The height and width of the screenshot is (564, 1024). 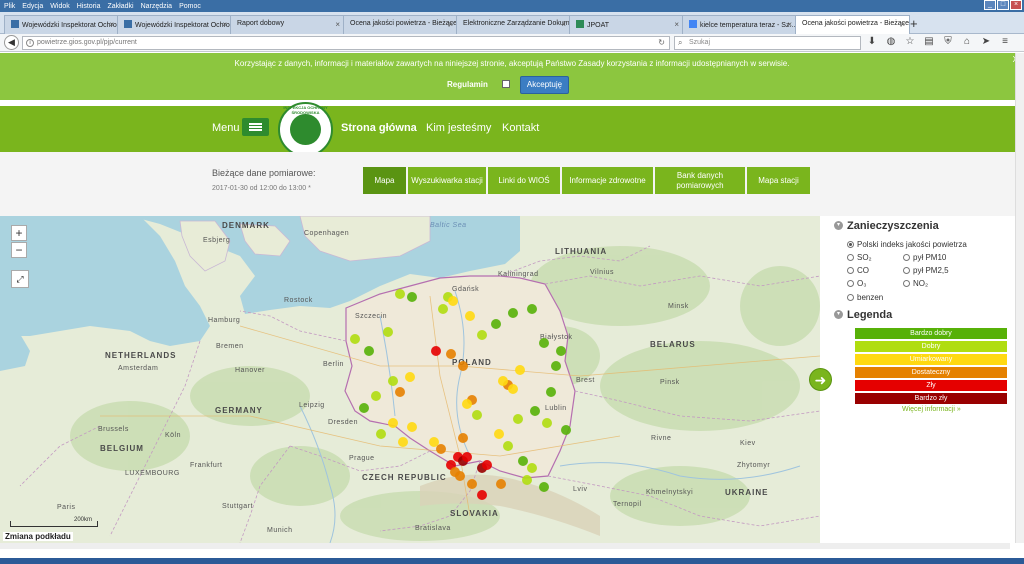 What do you see at coordinates (914, 23) in the screenshot?
I see `new-tab-button: +` at bounding box center [914, 23].